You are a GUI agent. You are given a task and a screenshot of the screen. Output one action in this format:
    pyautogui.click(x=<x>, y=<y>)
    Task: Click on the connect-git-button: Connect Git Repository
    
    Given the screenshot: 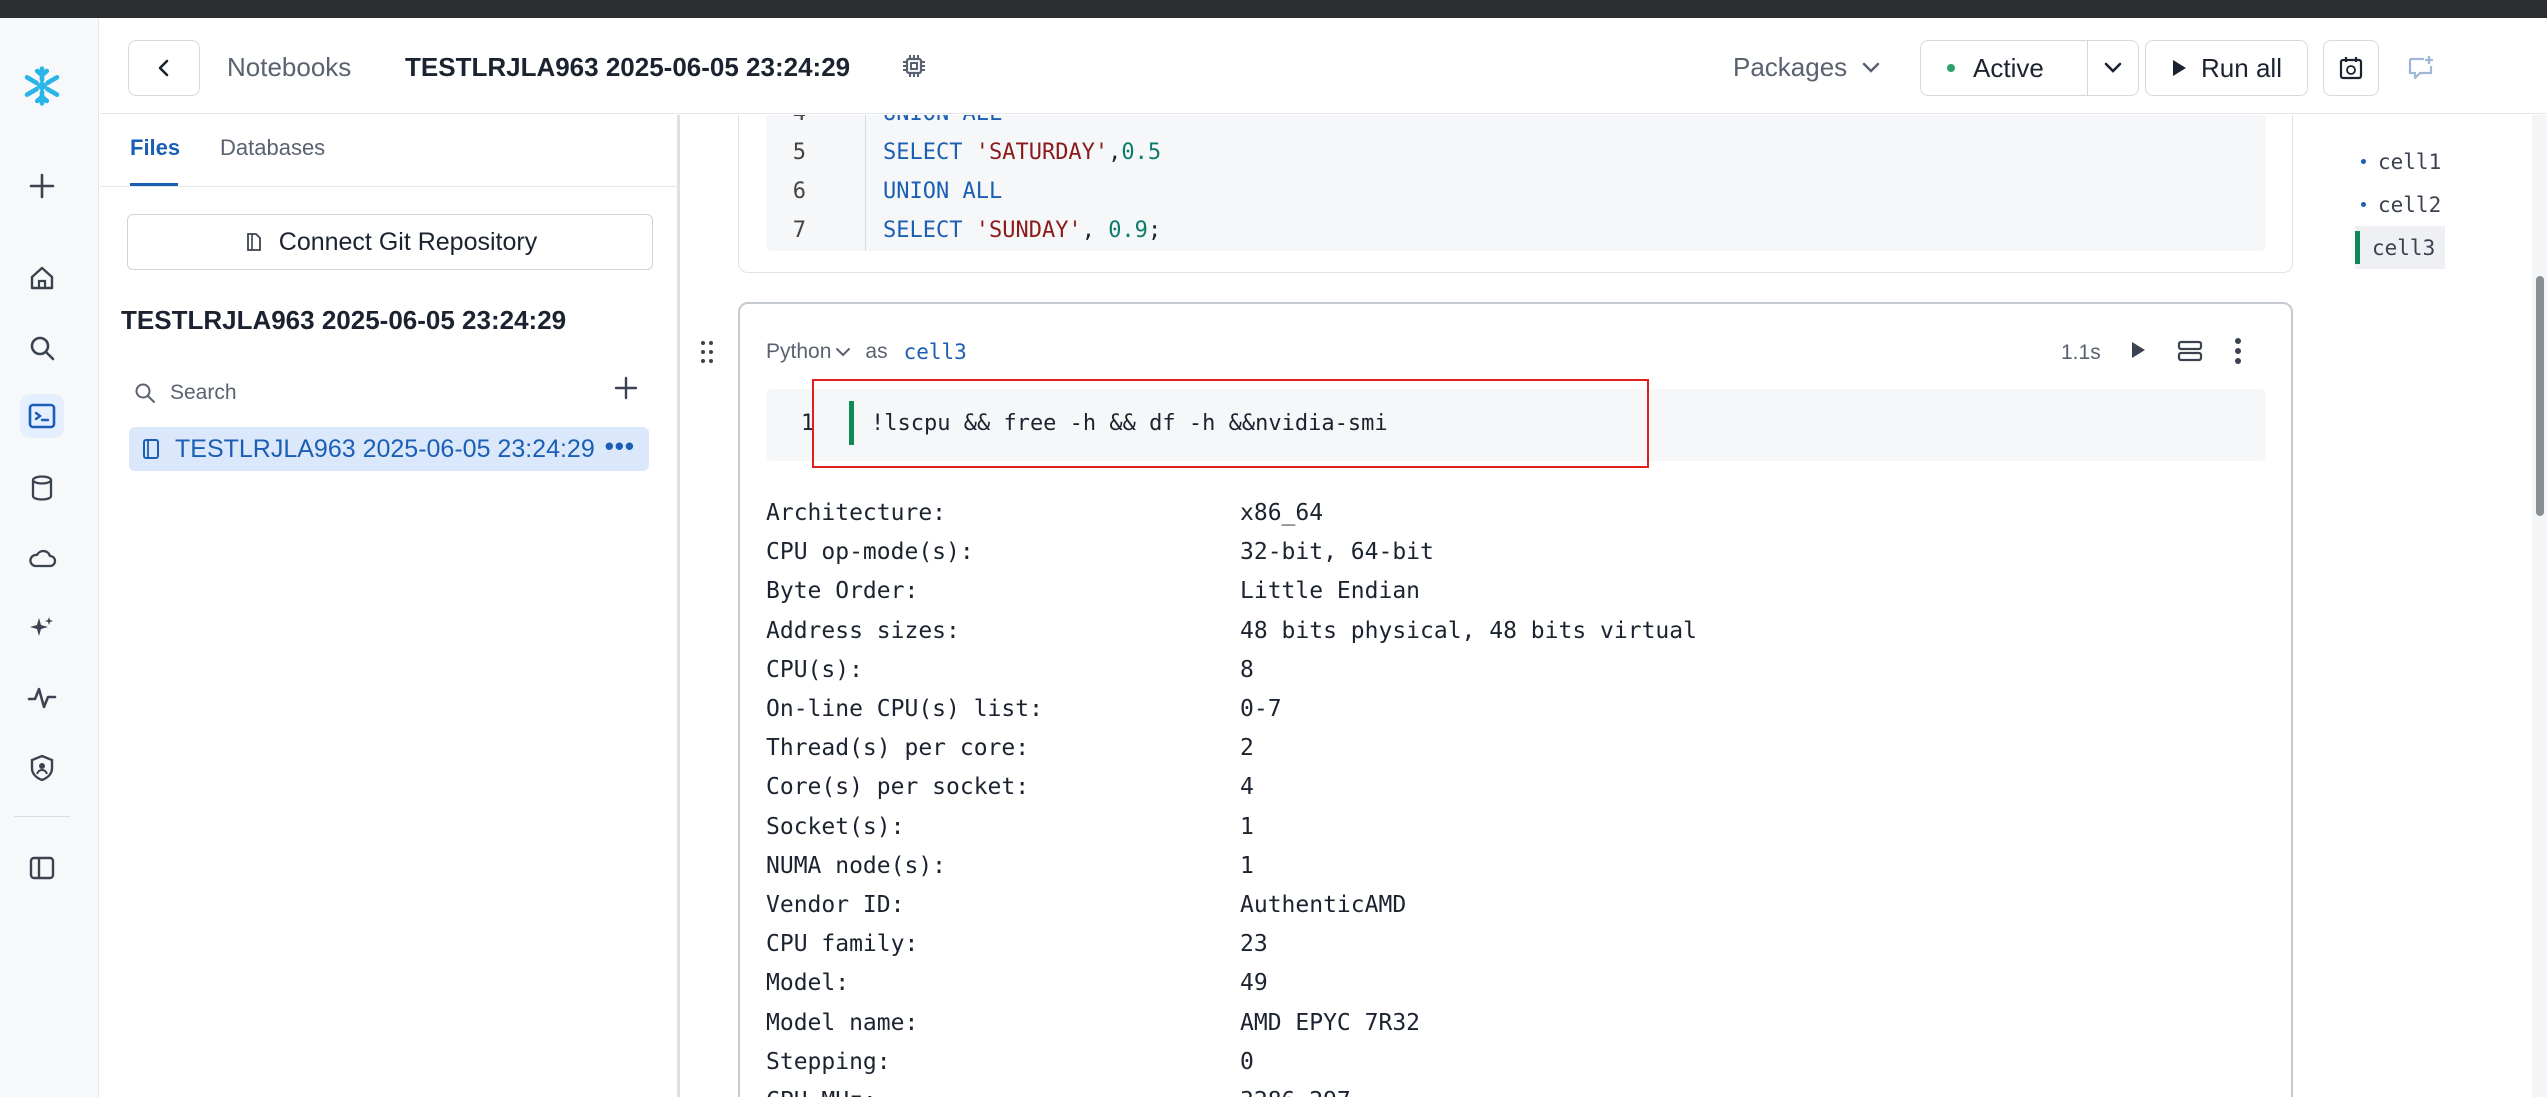 What is the action you would take?
    pyautogui.click(x=390, y=242)
    